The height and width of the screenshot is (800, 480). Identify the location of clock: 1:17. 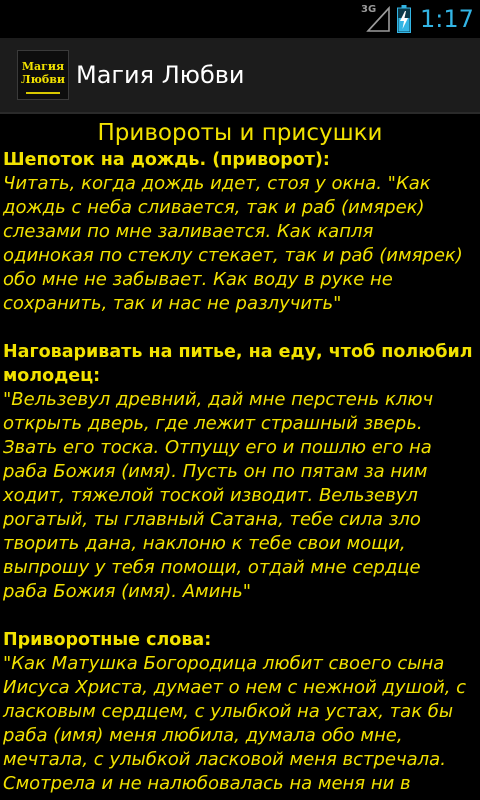
(447, 19).